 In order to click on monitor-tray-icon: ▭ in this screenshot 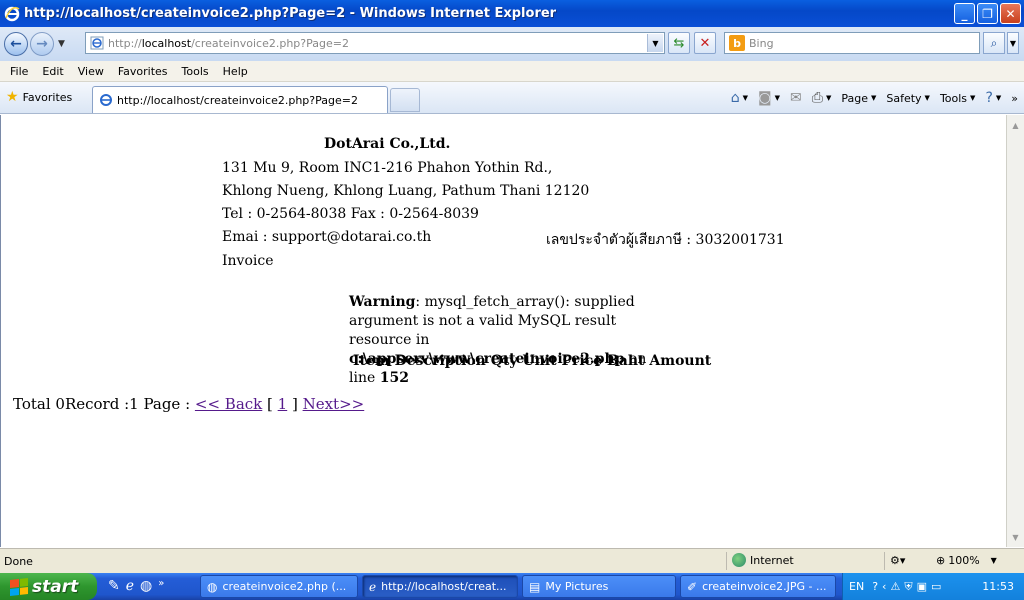, I will do `click(936, 587)`.